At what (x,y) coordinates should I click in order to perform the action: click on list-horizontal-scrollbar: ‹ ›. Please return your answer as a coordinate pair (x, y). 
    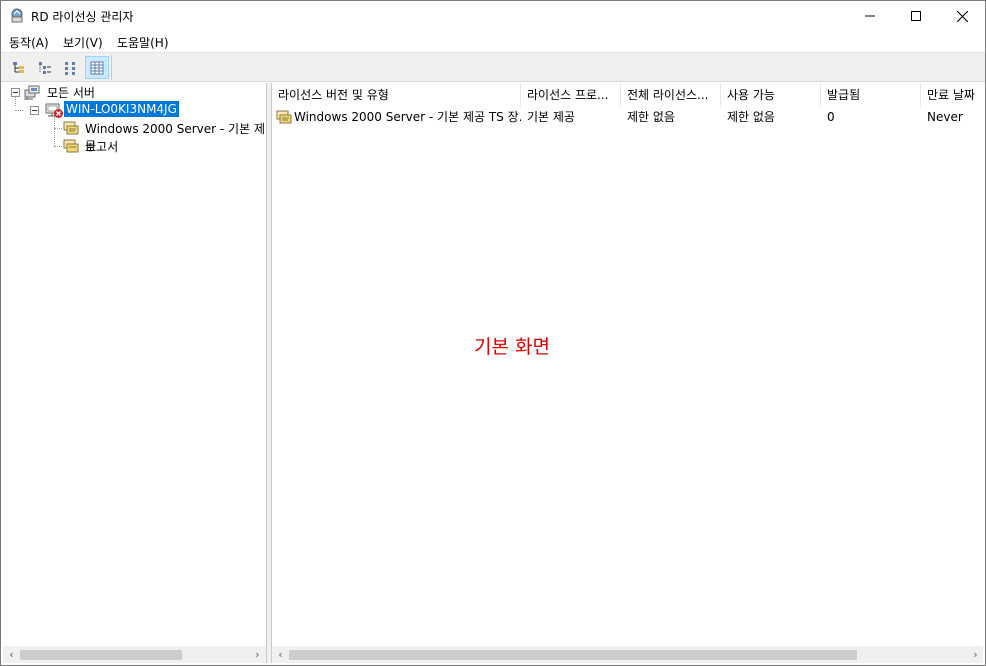
    Looking at the image, I should click on (627, 654).